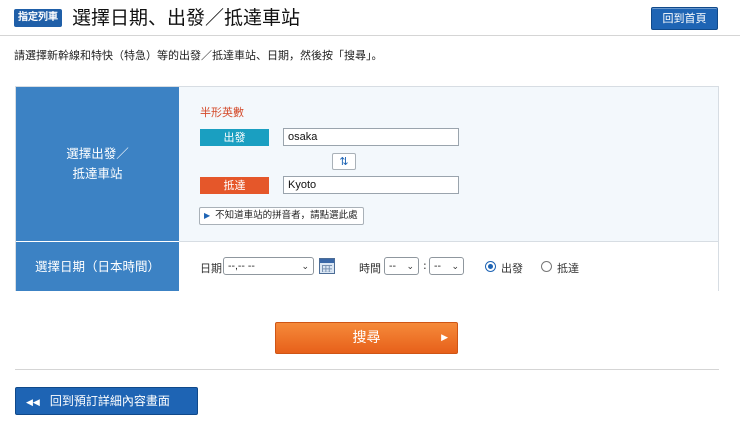 The height and width of the screenshot is (423, 740). What do you see at coordinates (268, 266) in the screenshot?
I see `date-select: --,-- -- ⌄` at bounding box center [268, 266].